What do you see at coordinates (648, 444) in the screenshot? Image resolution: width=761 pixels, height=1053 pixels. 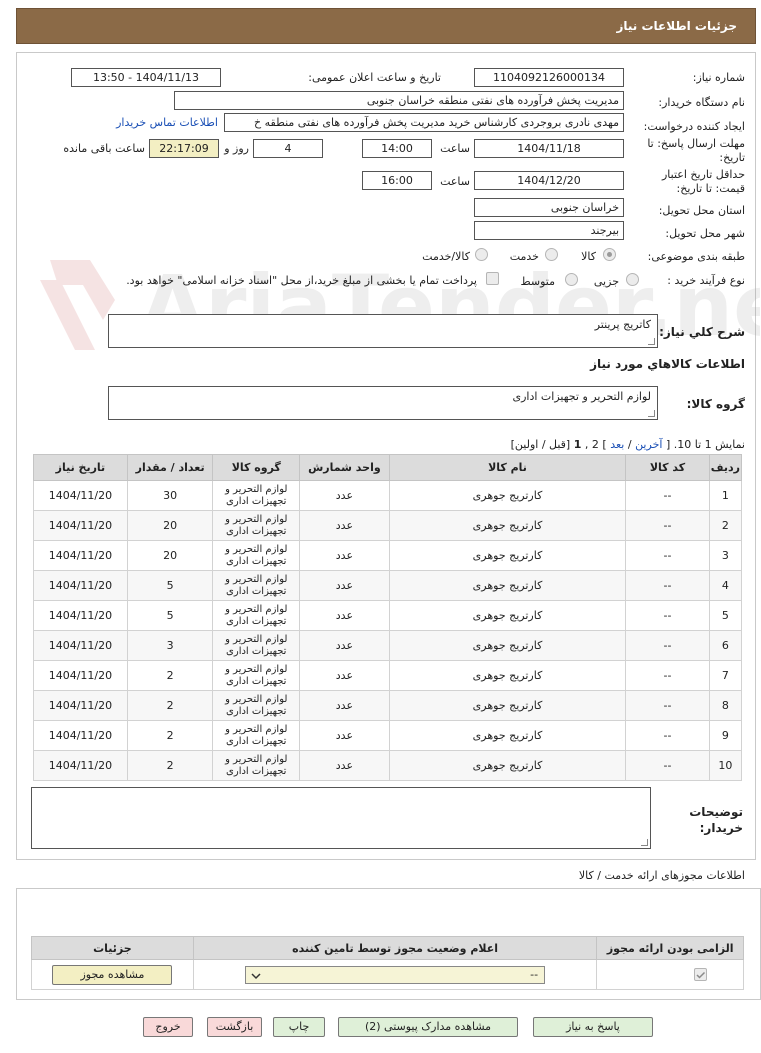 I see `paging-last-link: آخرین` at bounding box center [648, 444].